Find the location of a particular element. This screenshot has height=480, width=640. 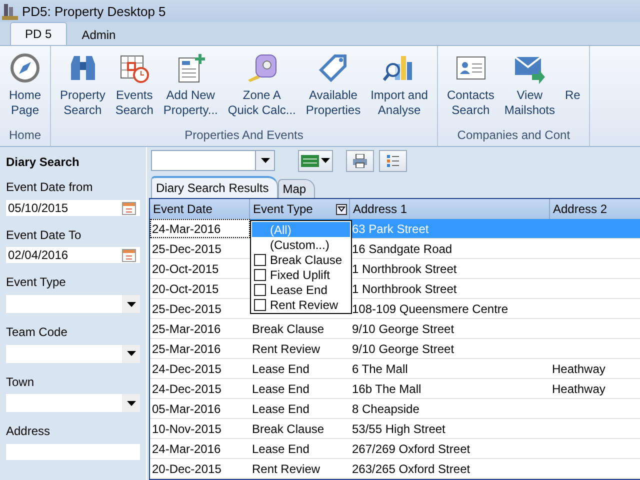

menu-item: Fixed Uplift is located at coordinates (301, 274).